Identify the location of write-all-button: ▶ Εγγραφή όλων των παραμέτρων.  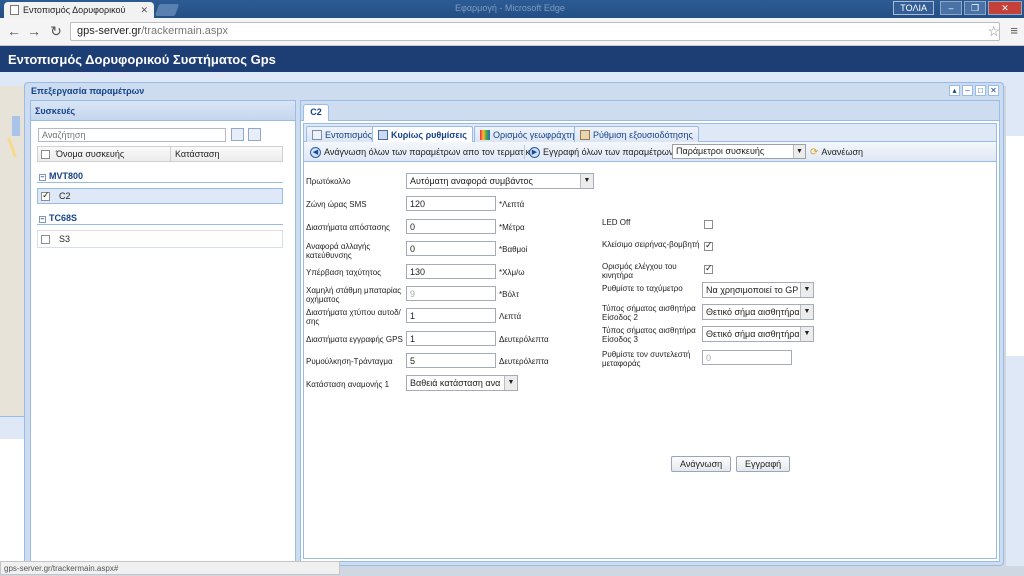
(601, 152).